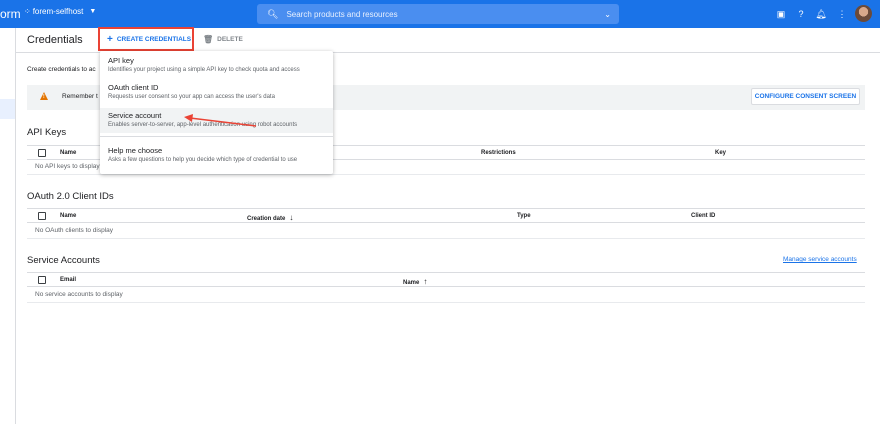 The width and height of the screenshot is (880, 424). Describe the element at coordinates (842, 14) in the screenshot. I see `more-options-icon: ⋮` at that location.